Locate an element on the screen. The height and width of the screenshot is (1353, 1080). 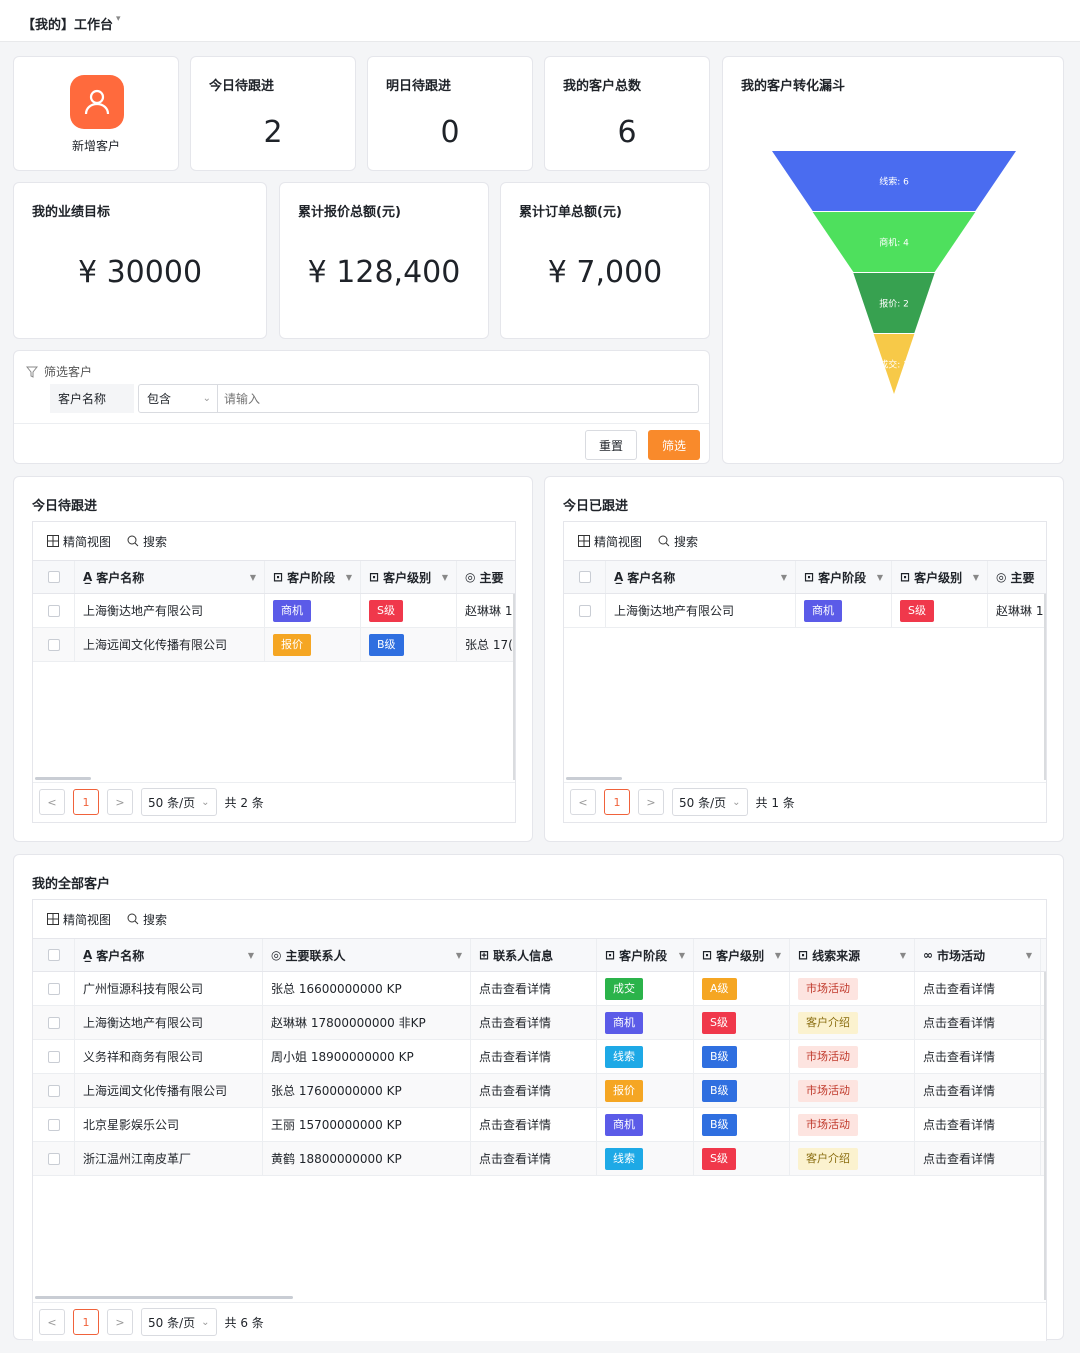
customer-name: 北京星影娱乐公司 is located at coordinates (169, 1124).